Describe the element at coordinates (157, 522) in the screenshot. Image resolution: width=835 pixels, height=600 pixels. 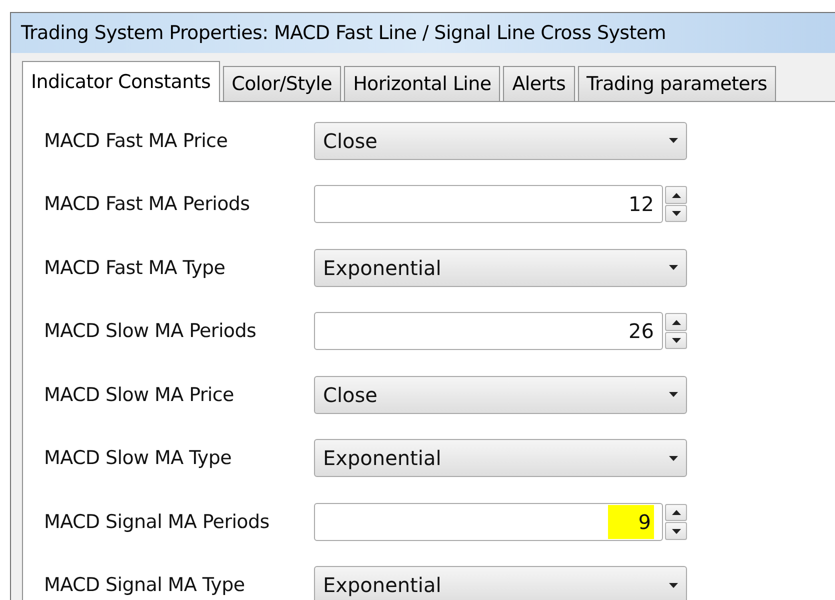
I see `field-label: MACD Signal MA Periods` at that location.